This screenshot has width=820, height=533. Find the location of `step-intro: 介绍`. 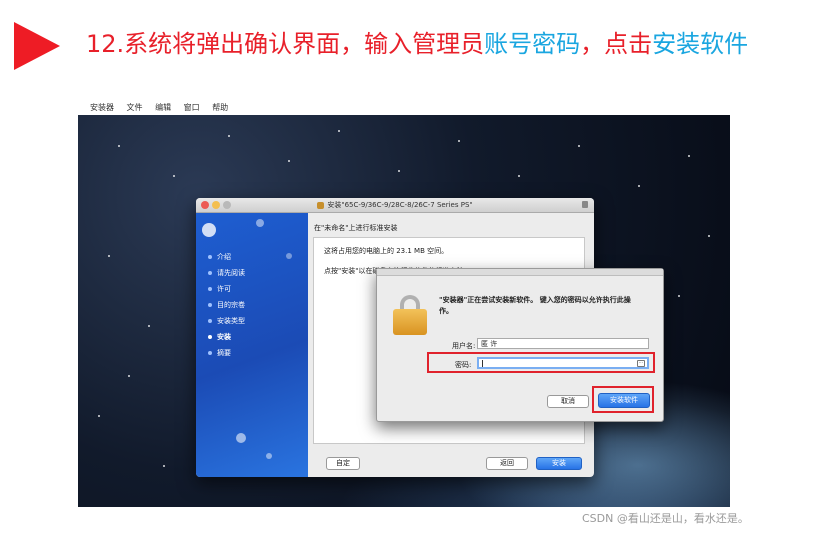

step-intro: 介绍 is located at coordinates (219, 257).